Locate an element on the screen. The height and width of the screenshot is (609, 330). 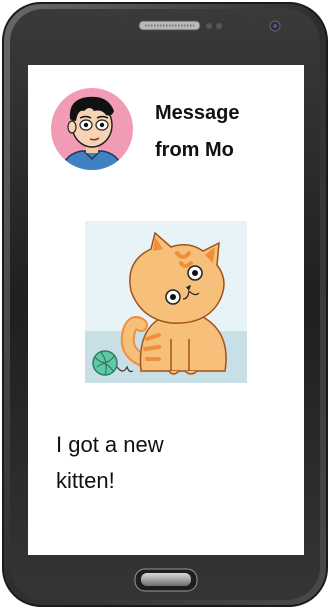
message-body-line2: kitten! is located at coordinates (85, 480).